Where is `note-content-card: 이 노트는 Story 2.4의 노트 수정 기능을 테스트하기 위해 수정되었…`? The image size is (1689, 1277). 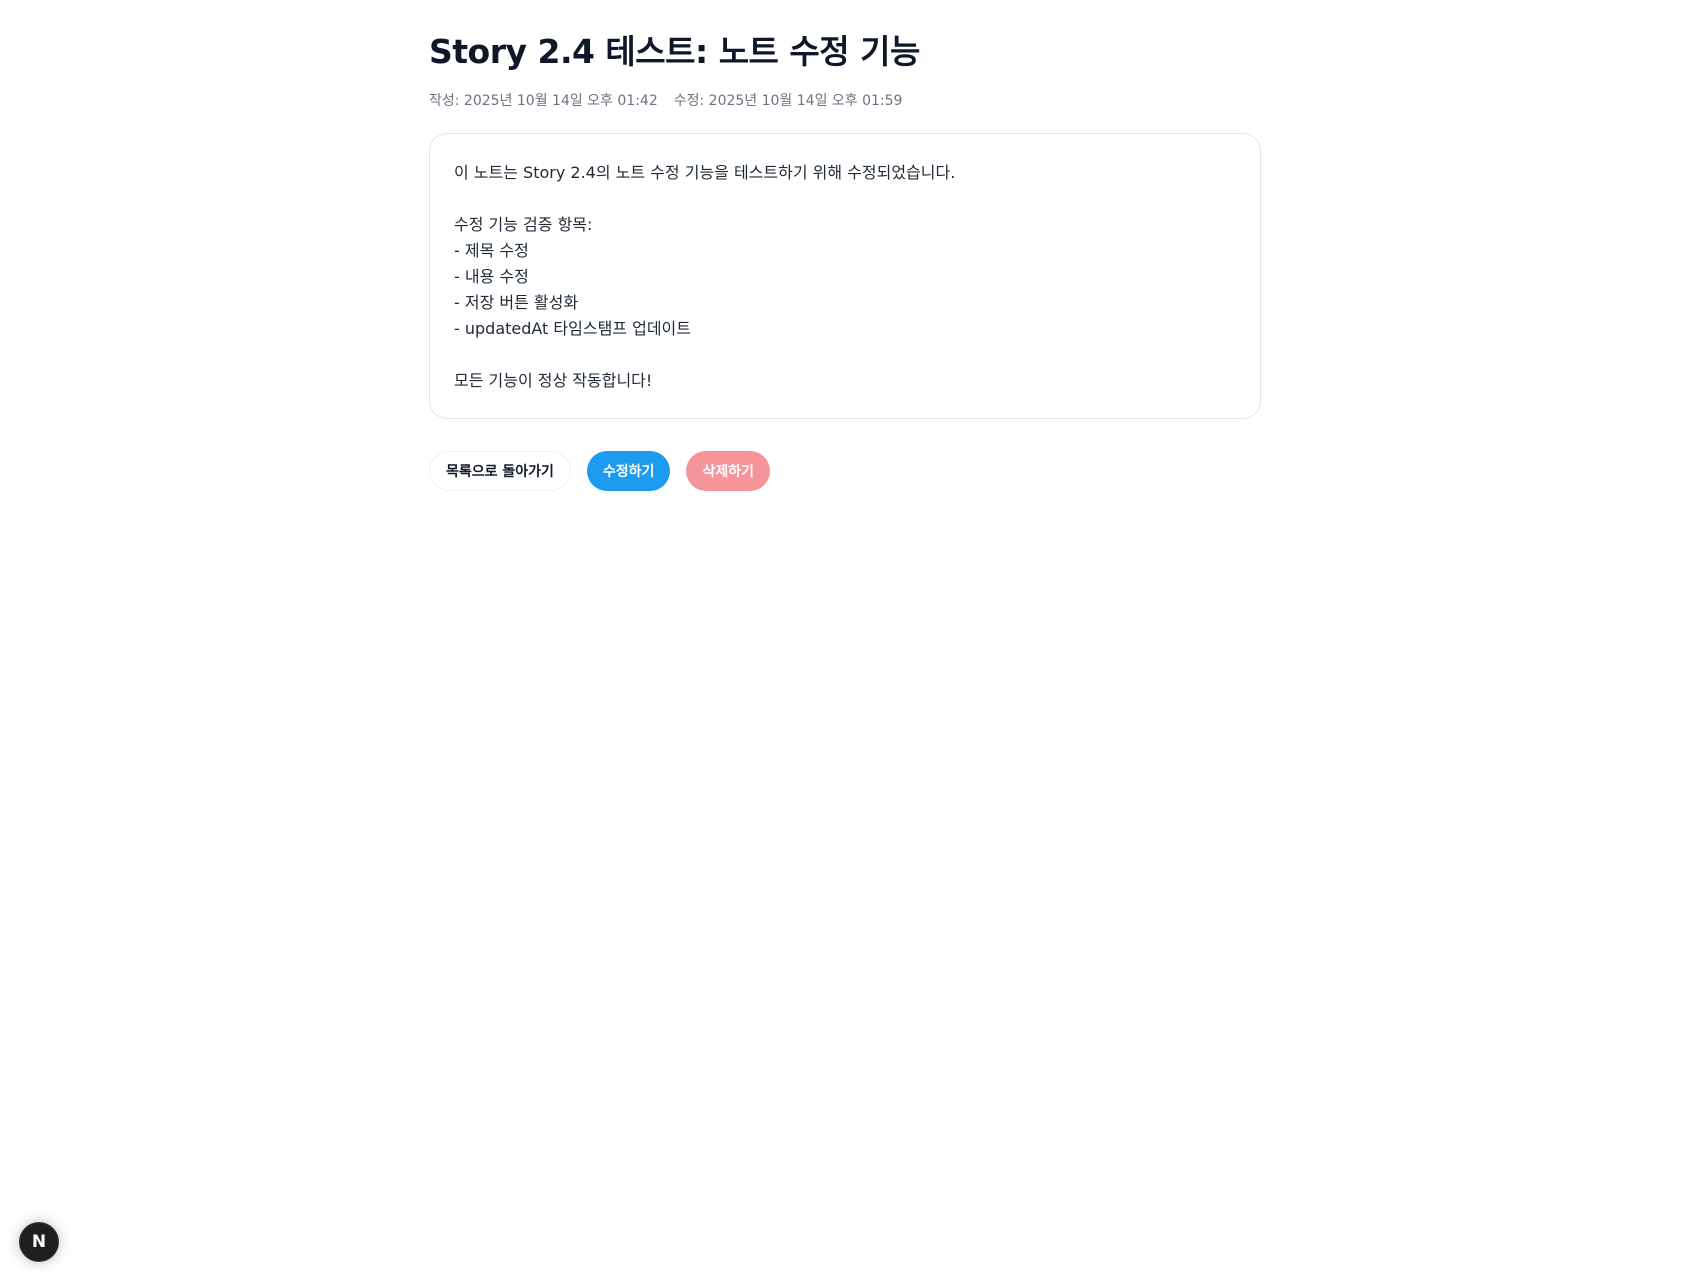 note-content-card: 이 노트는 Story 2.4의 노트 수정 기능을 테스트하기 위해 수정되었… is located at coordinates (845, 276).